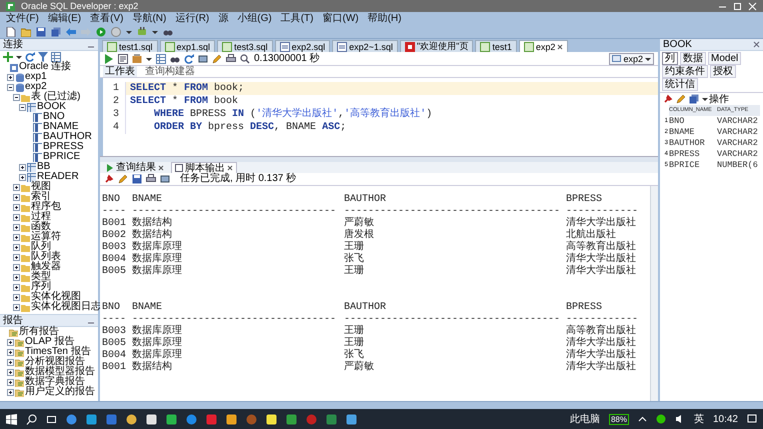  Describe the element at coordinates (120, 71) in the screenshot. I see `worksheet-tab: 工作表` at that location.